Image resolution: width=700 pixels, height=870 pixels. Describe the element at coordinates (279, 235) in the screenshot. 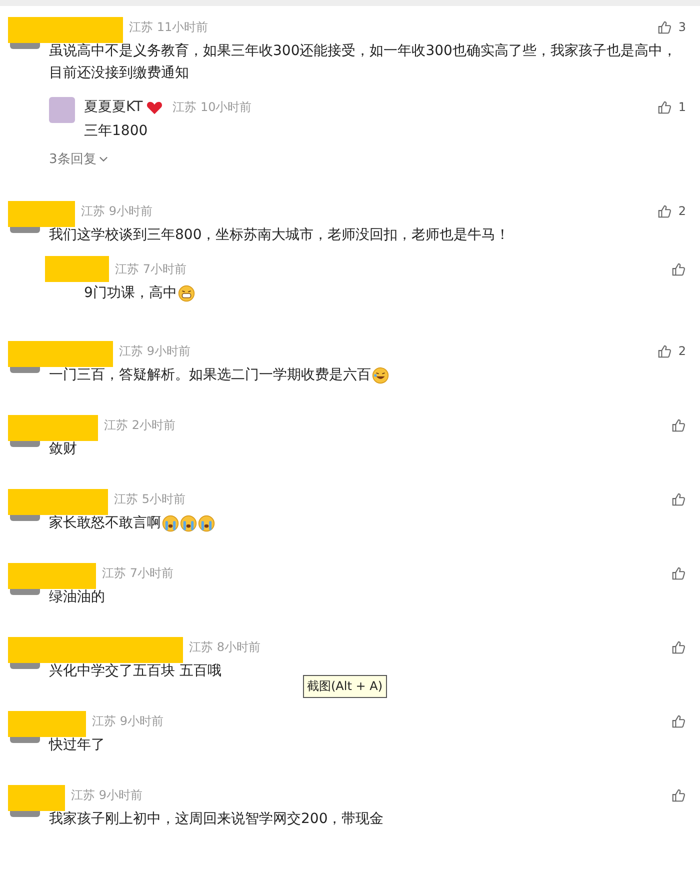

I see `comment-text: 我们这学校谈到三年800，坐标苏南大城市，老师没回扣，老师也是牛马！` at that location.